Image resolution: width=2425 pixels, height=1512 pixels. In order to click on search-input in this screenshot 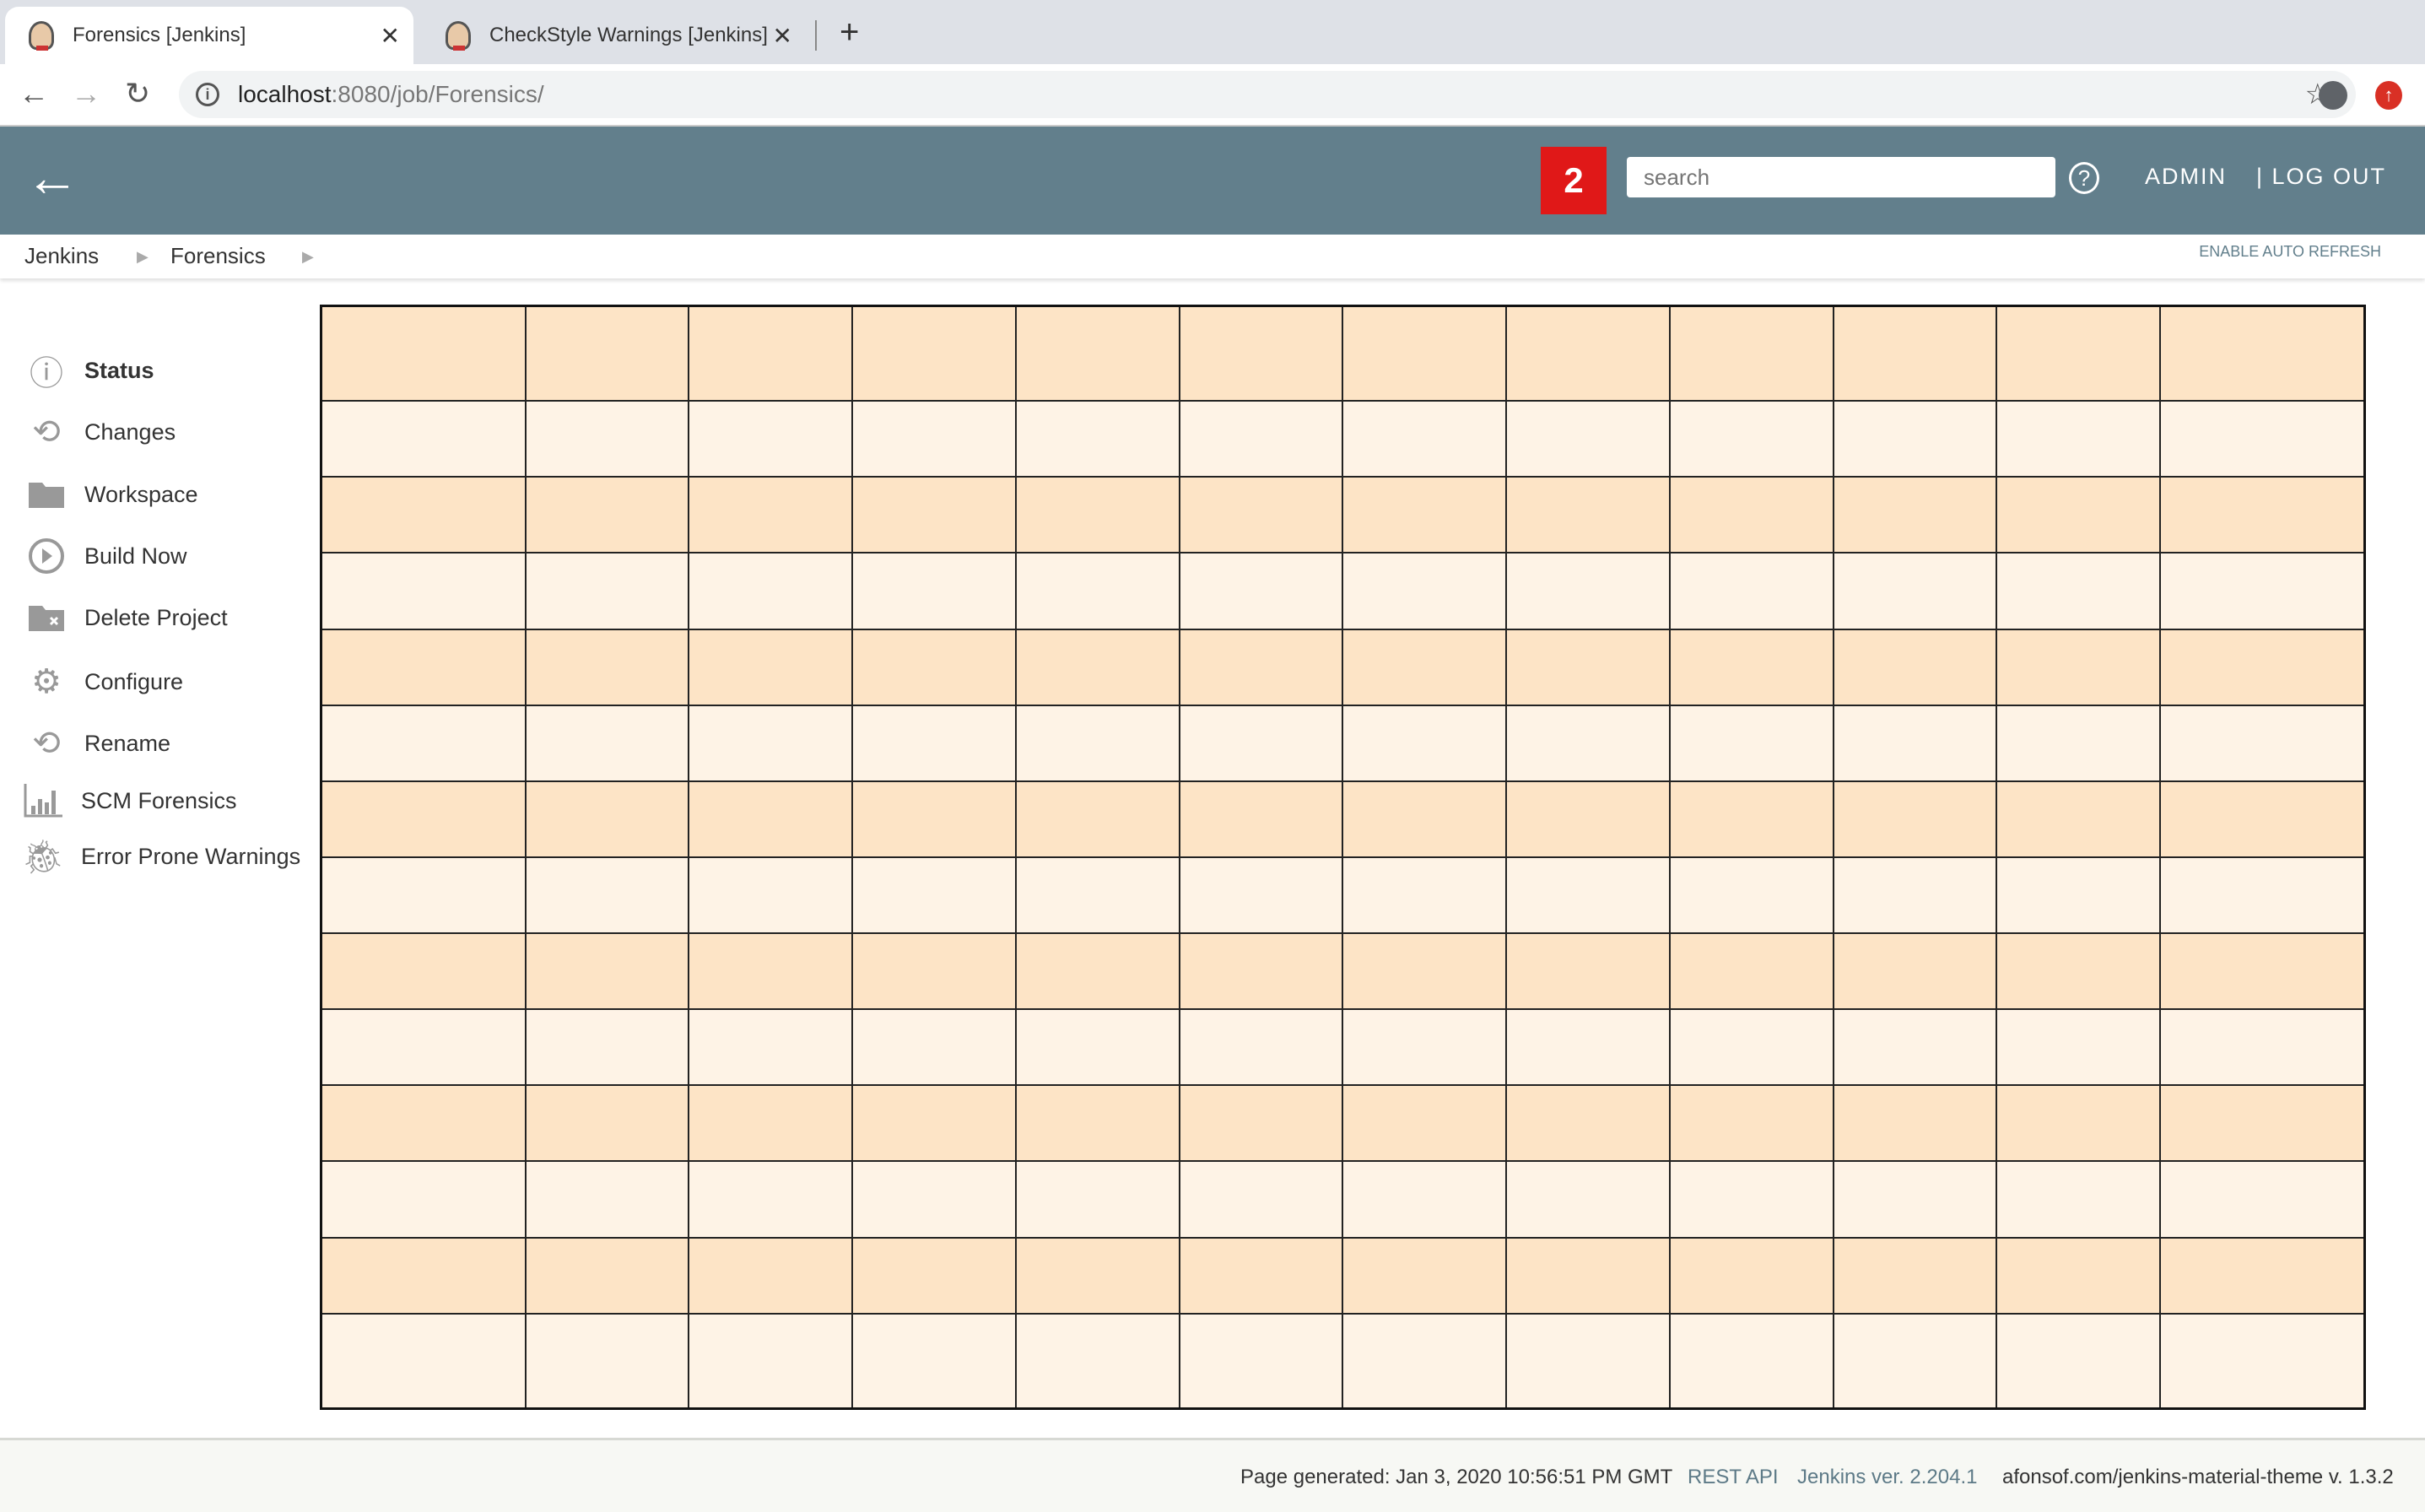, I will do `click(1841, 177)`.